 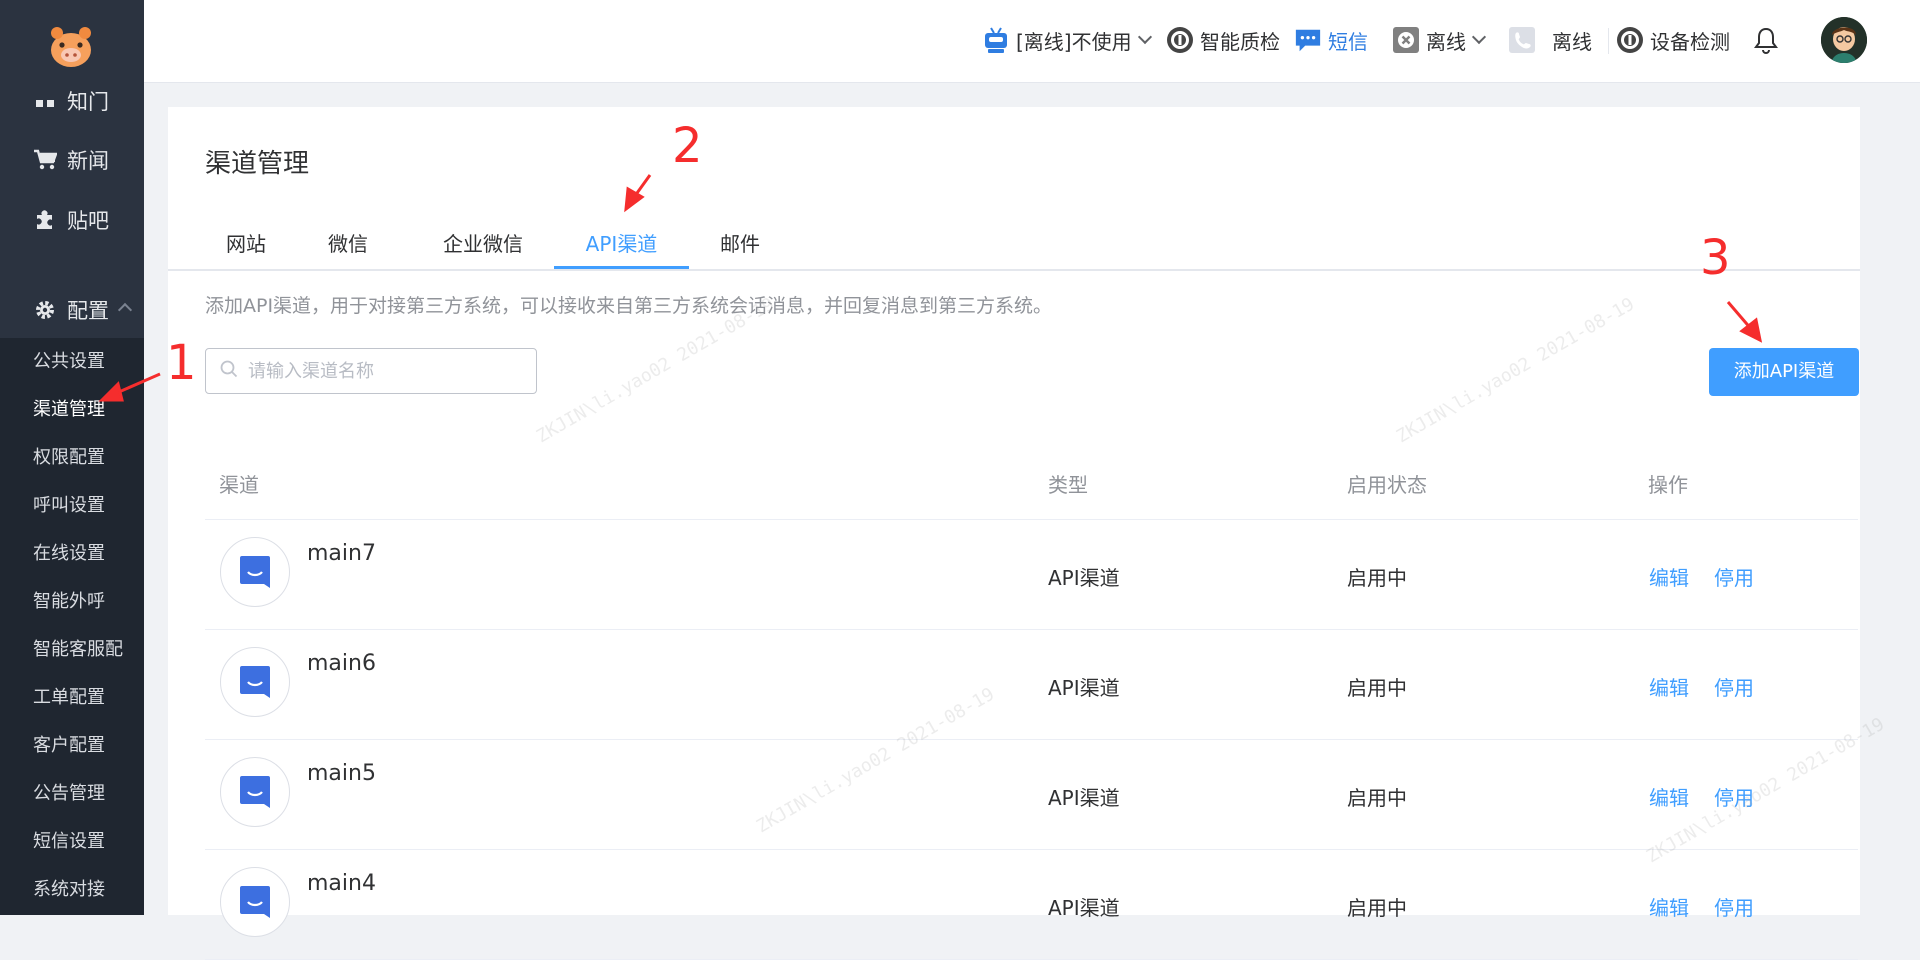 I want to click on sidebar-sub-item: 智能客服配, so click(x=72, y=650).